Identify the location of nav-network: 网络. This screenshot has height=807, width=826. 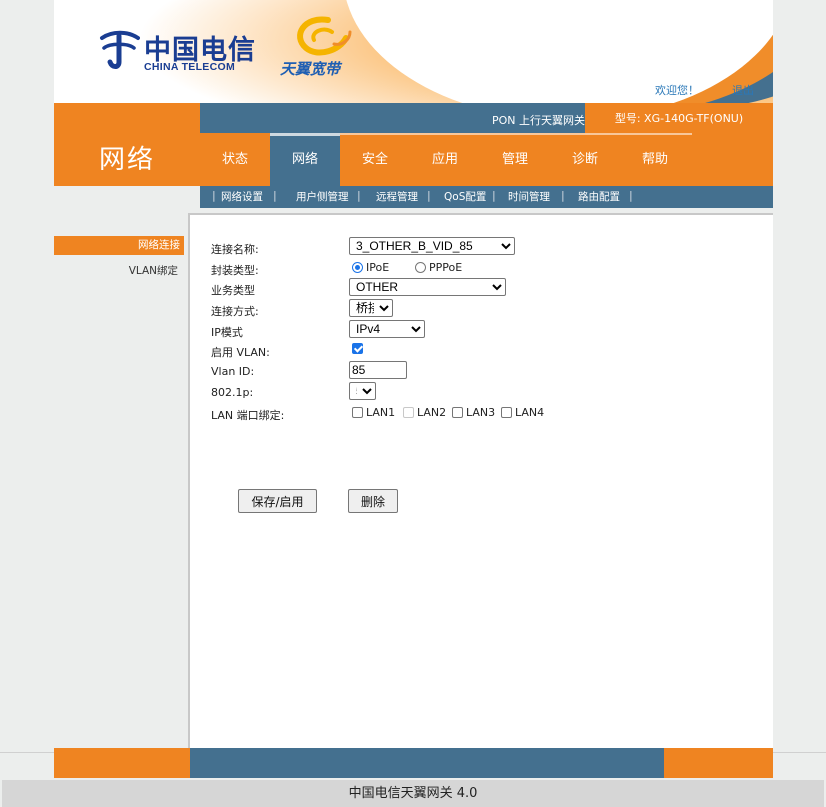
(305, 159).